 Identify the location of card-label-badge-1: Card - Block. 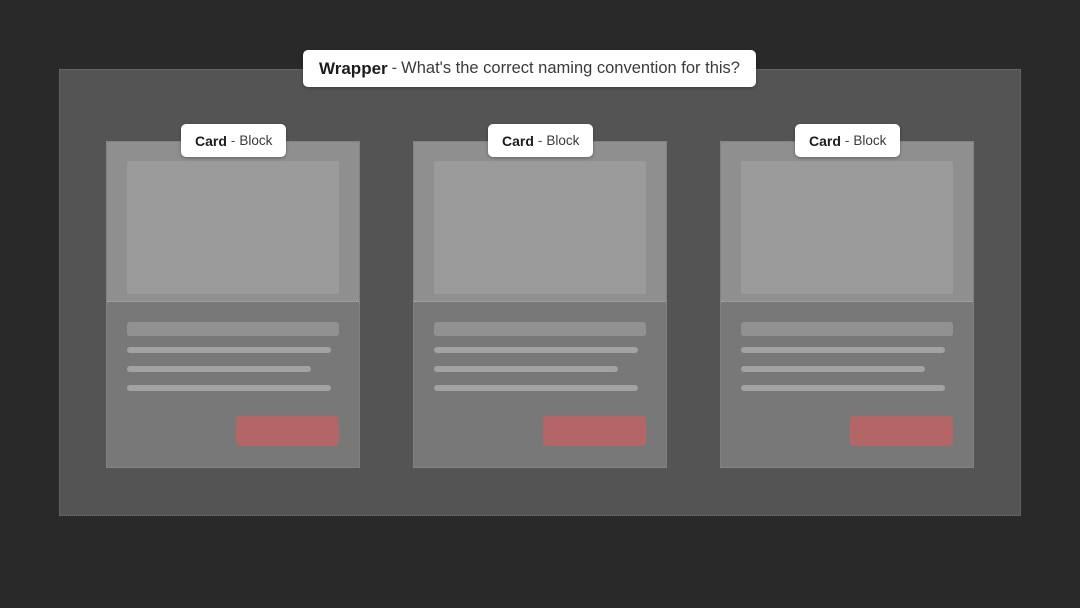
(234, 140).